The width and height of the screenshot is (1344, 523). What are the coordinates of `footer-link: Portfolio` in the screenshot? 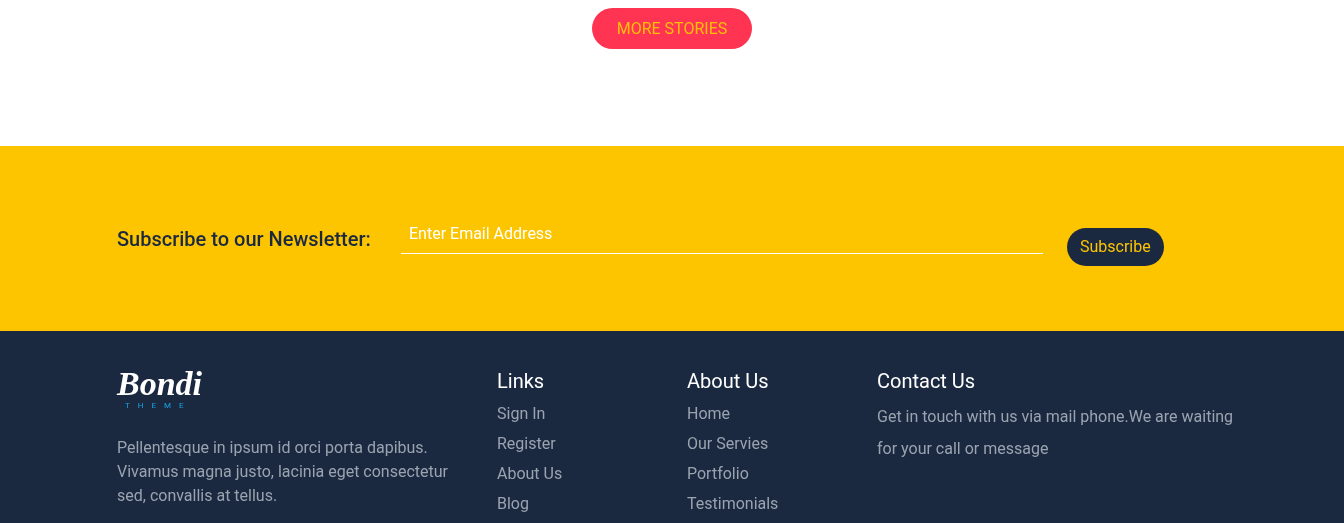 It's located at (718, 474).